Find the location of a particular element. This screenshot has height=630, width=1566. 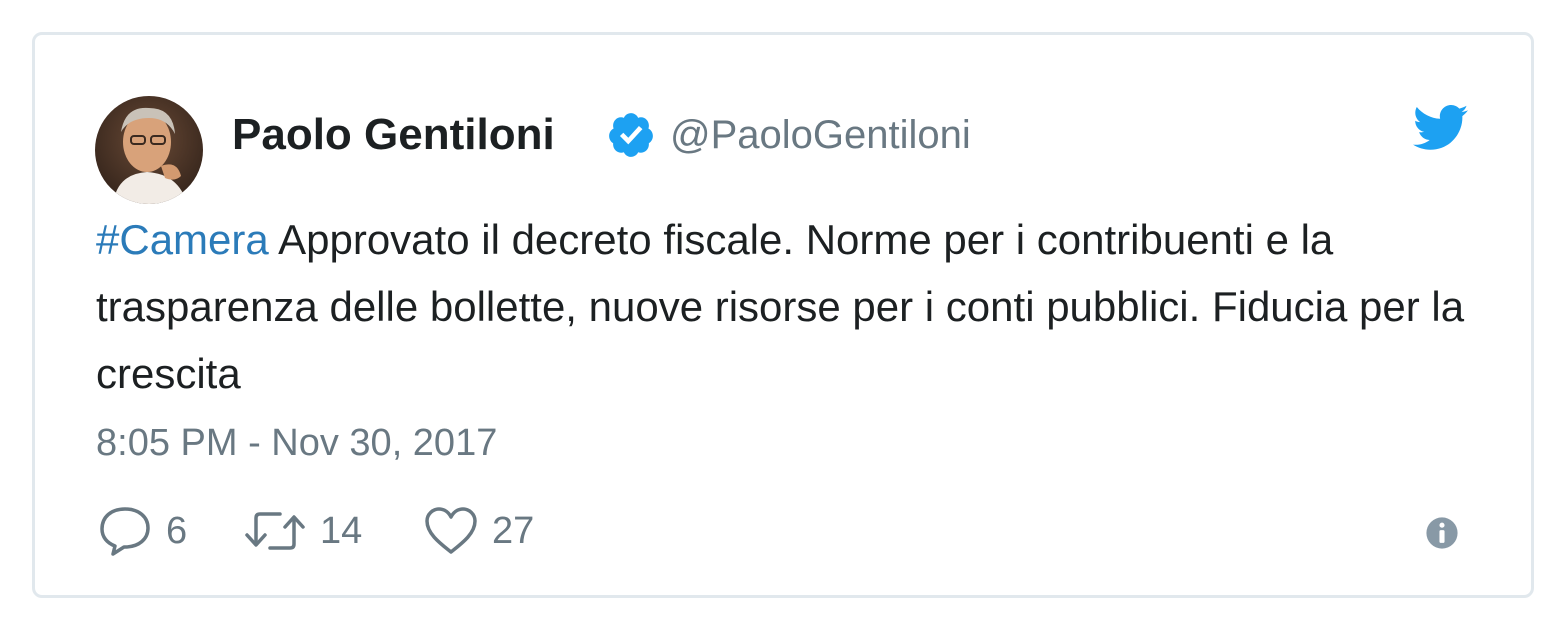

like-count: 27 is located at coordinates (513, 530).